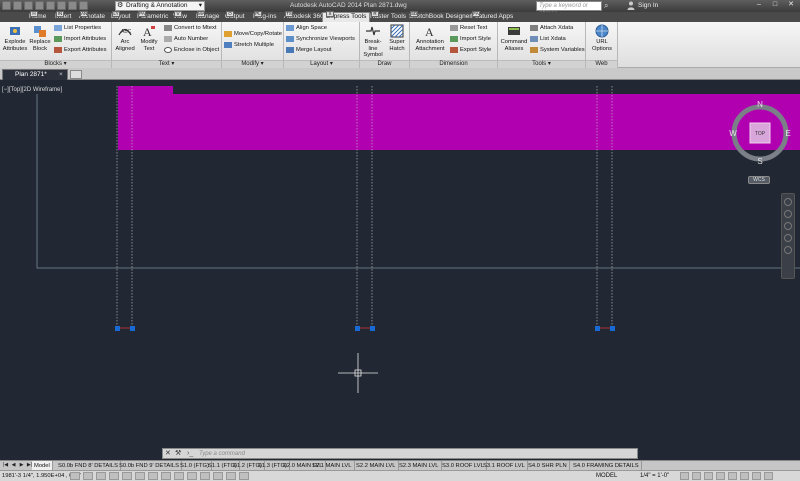 The width and height of the screenshot is (800, 481). Describe the element at coordinates (788, 202) in the screenshot. I see `steering-wheel-icon` at that location.